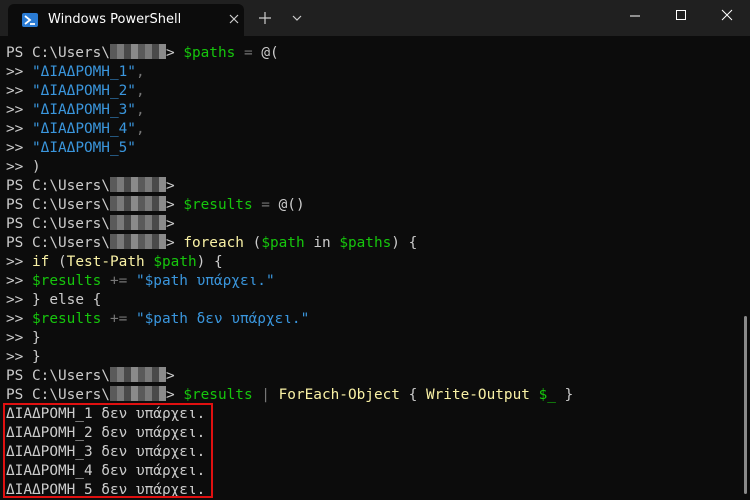 Image resolution: width=750 pixels, height=500 pixels. I want to click on maximize-button, so click(681, 16).